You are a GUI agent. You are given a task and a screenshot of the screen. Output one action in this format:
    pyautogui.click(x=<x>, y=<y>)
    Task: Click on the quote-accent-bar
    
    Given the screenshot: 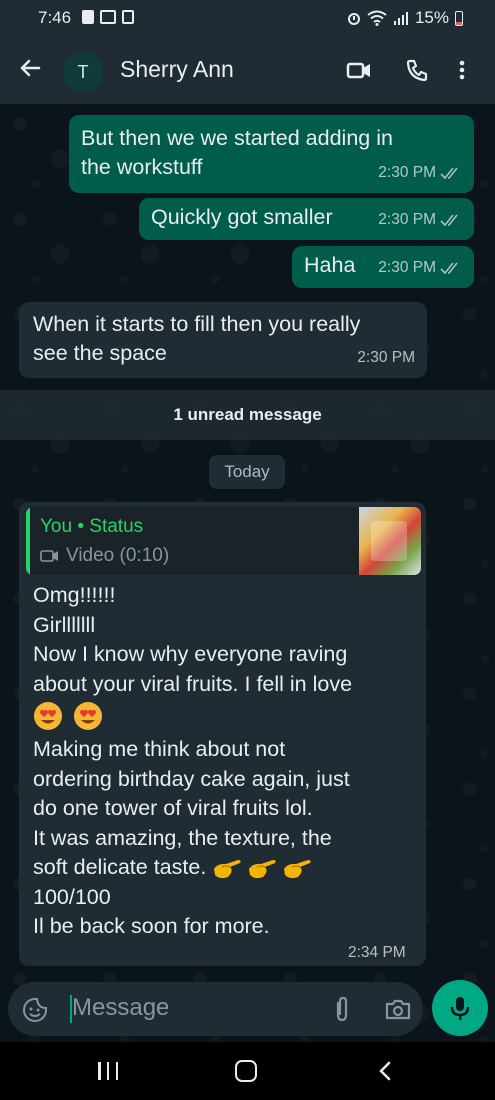 What is the action you would take?
    pyautogui.click(x=28, y=541)
    